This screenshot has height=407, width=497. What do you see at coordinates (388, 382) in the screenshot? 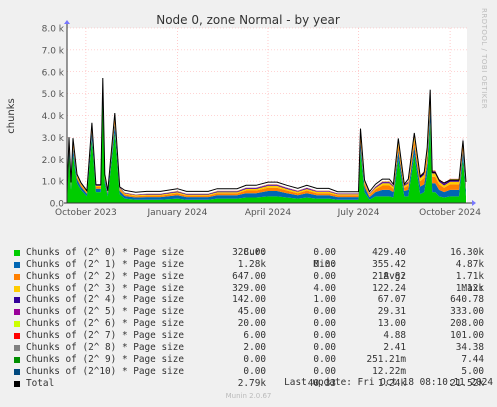
I see `last-update: Last update: Fri Oct 18 08:10:11 2024` at bounding box center [388, 382].